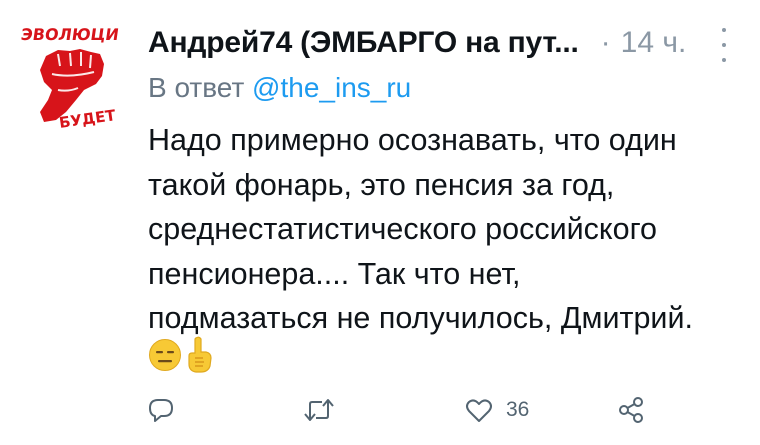 This screenshot has height=445, width=760. What do you see at coordinates (406, 410) in the screenshot?
I see `action-bar: 36` at bounding box center [406, 410].